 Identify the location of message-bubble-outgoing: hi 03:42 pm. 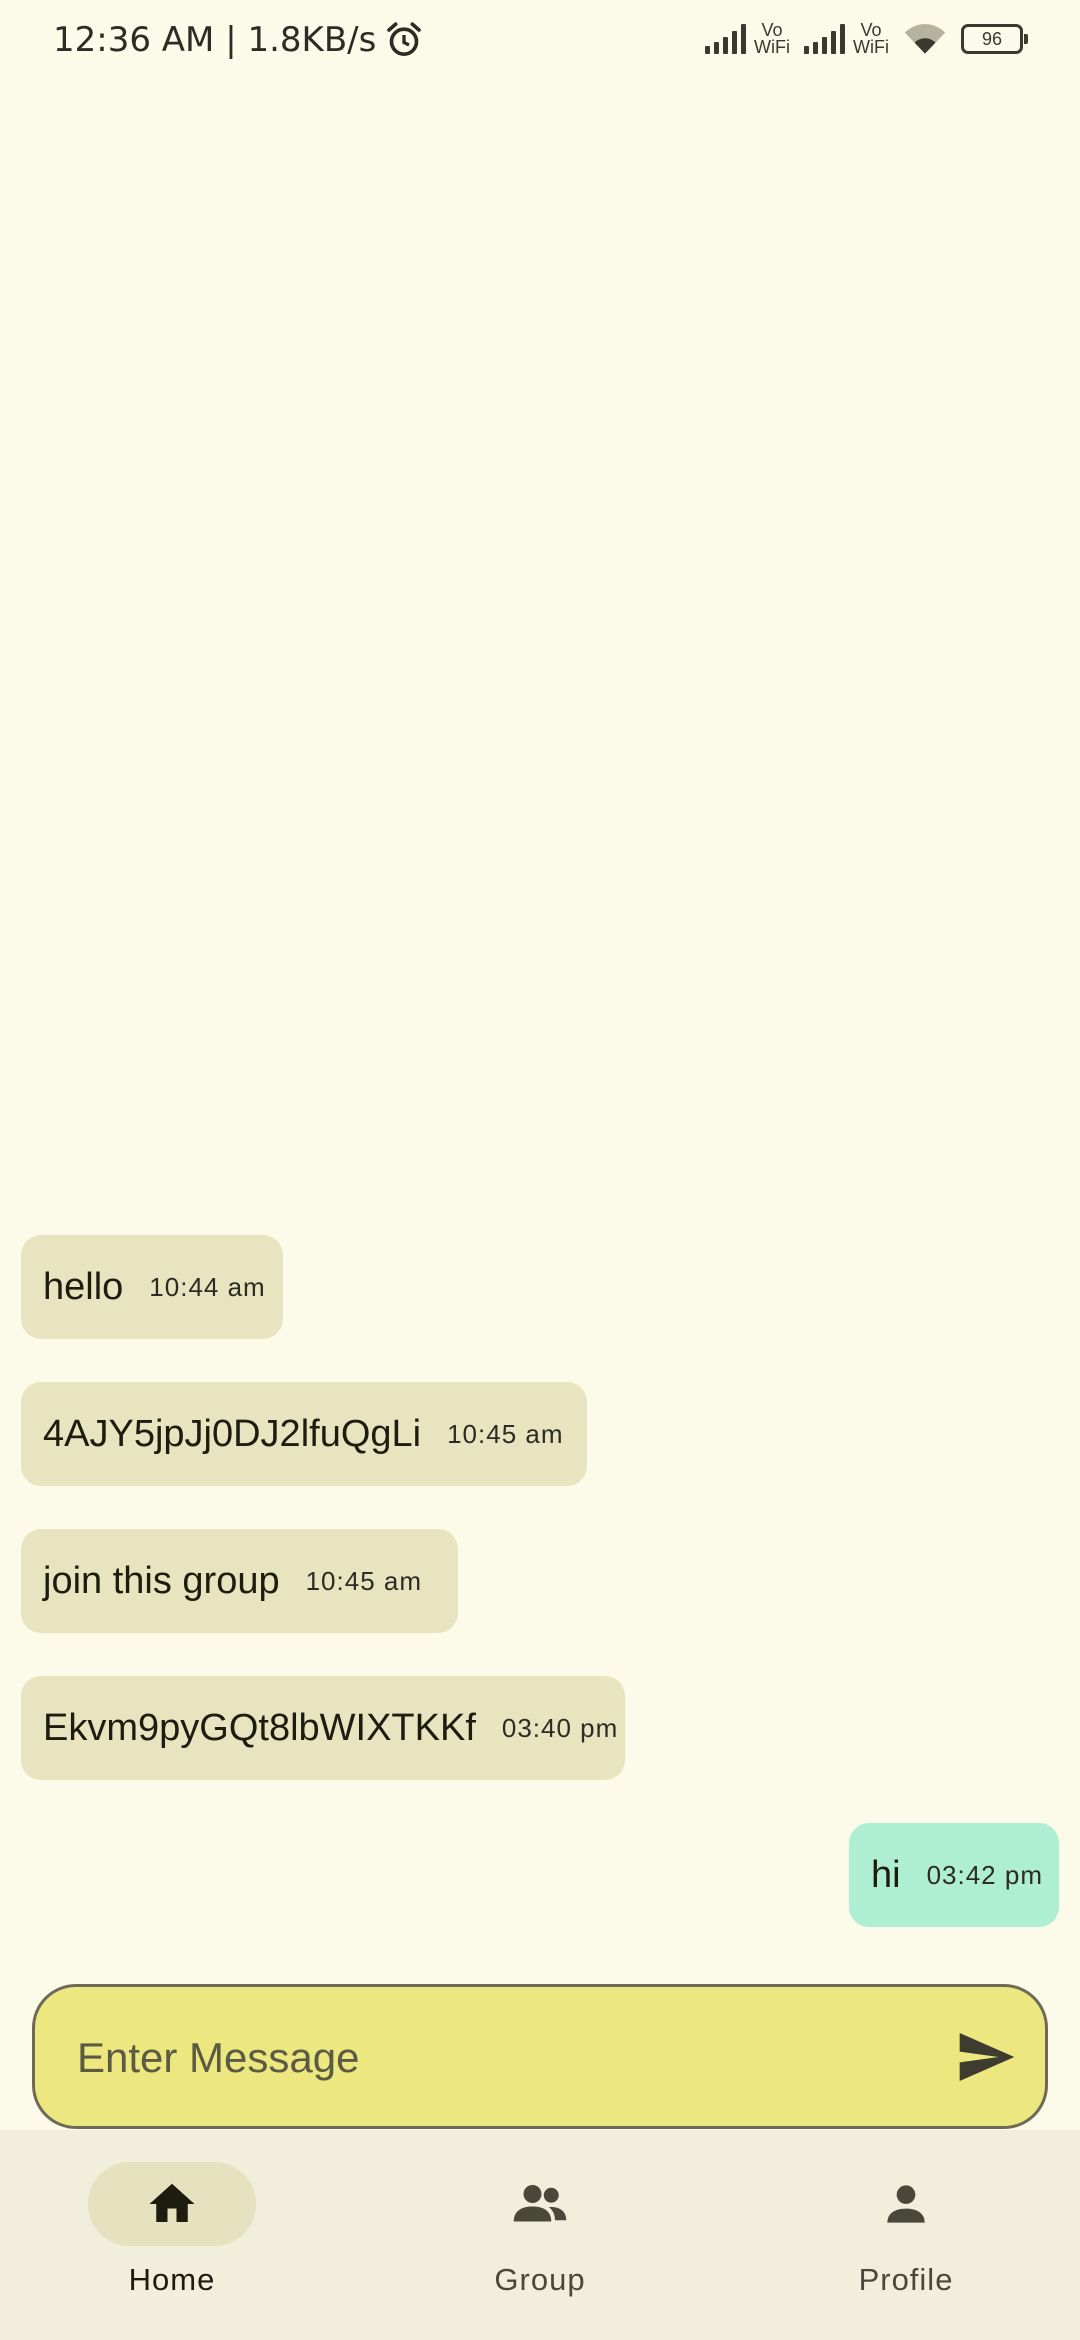
(954, 1875).